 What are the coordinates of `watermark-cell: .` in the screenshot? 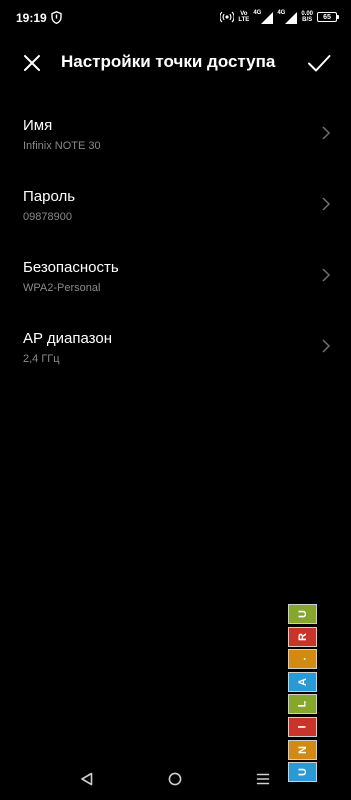 It's located at (302, 659).